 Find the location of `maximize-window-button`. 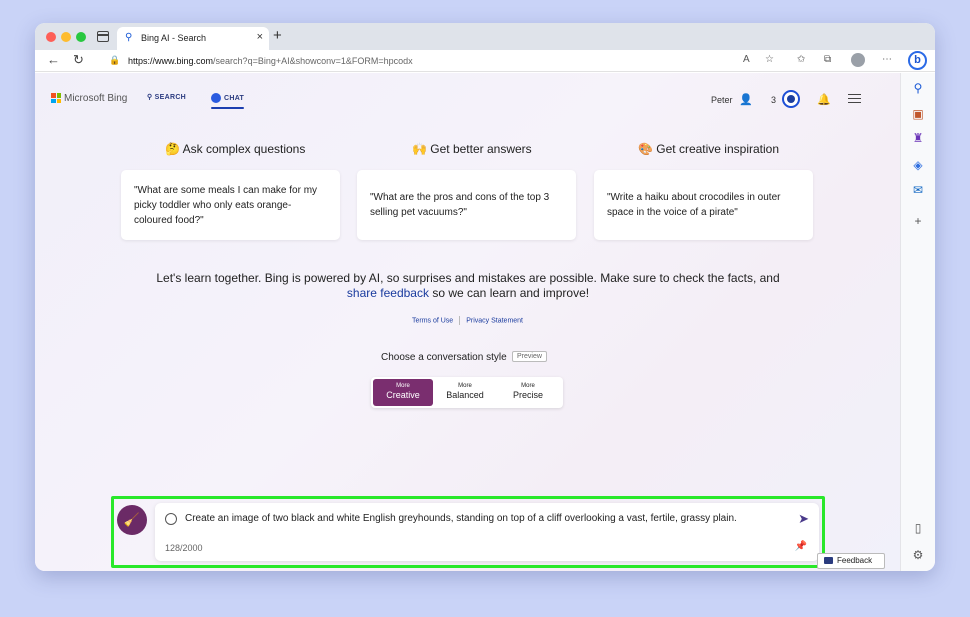

maximize-window-button is located at coordinates (81, 37).